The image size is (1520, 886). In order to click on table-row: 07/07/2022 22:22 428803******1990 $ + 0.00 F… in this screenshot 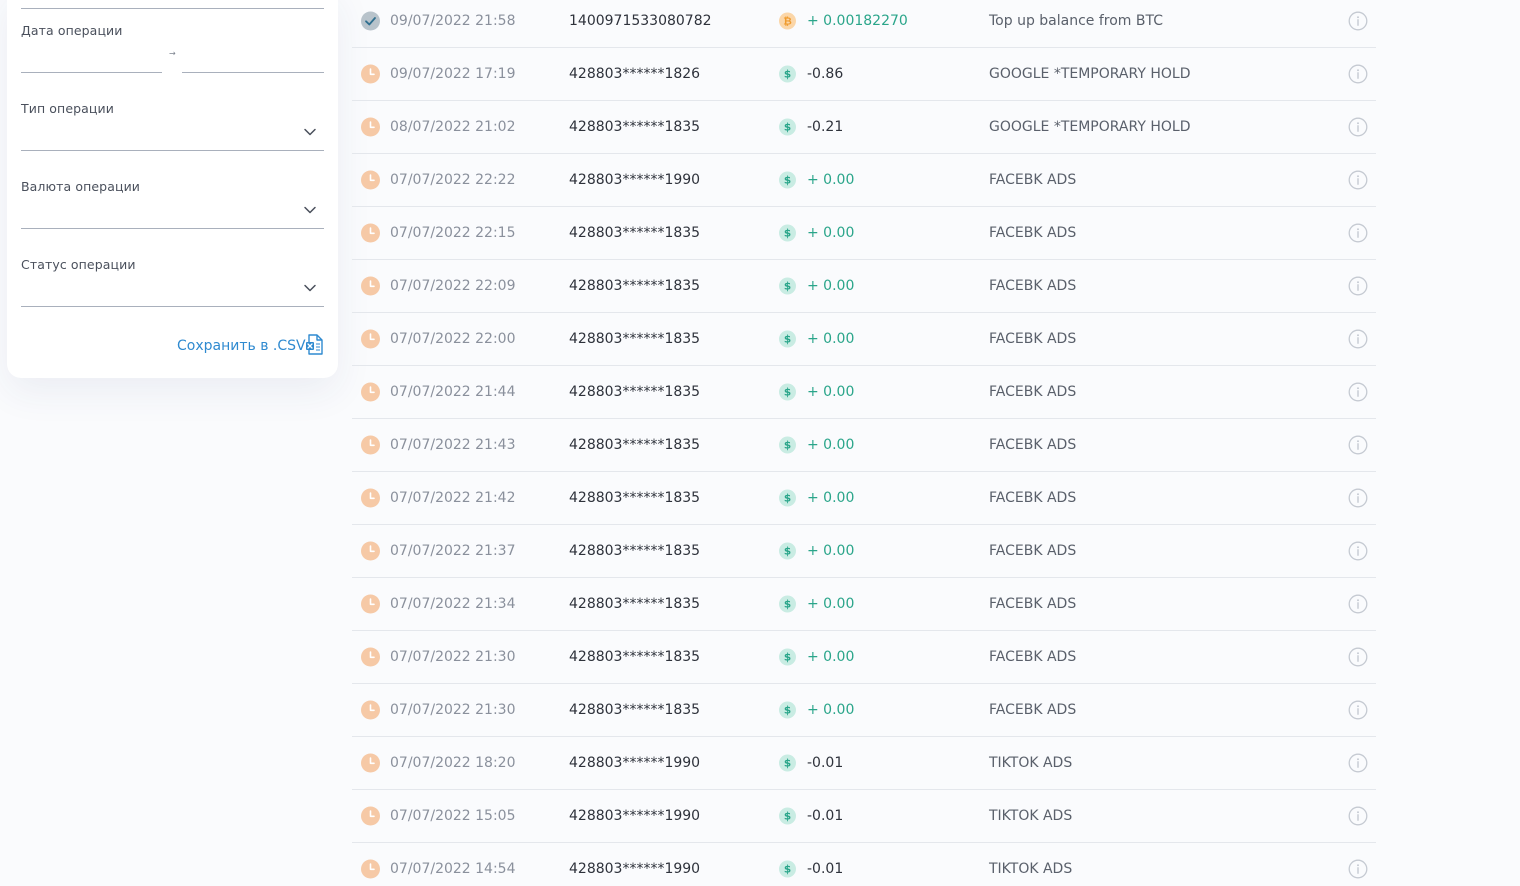, I will do `click(864, 180)`.